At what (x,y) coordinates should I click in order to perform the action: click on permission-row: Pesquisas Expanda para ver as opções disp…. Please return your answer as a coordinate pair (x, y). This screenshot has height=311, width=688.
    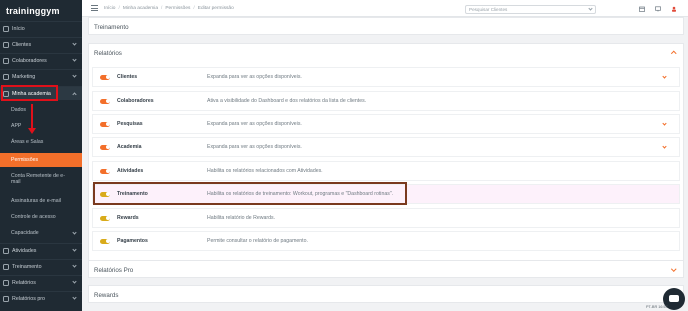
    Looking at the image, I should click on (386, 124).